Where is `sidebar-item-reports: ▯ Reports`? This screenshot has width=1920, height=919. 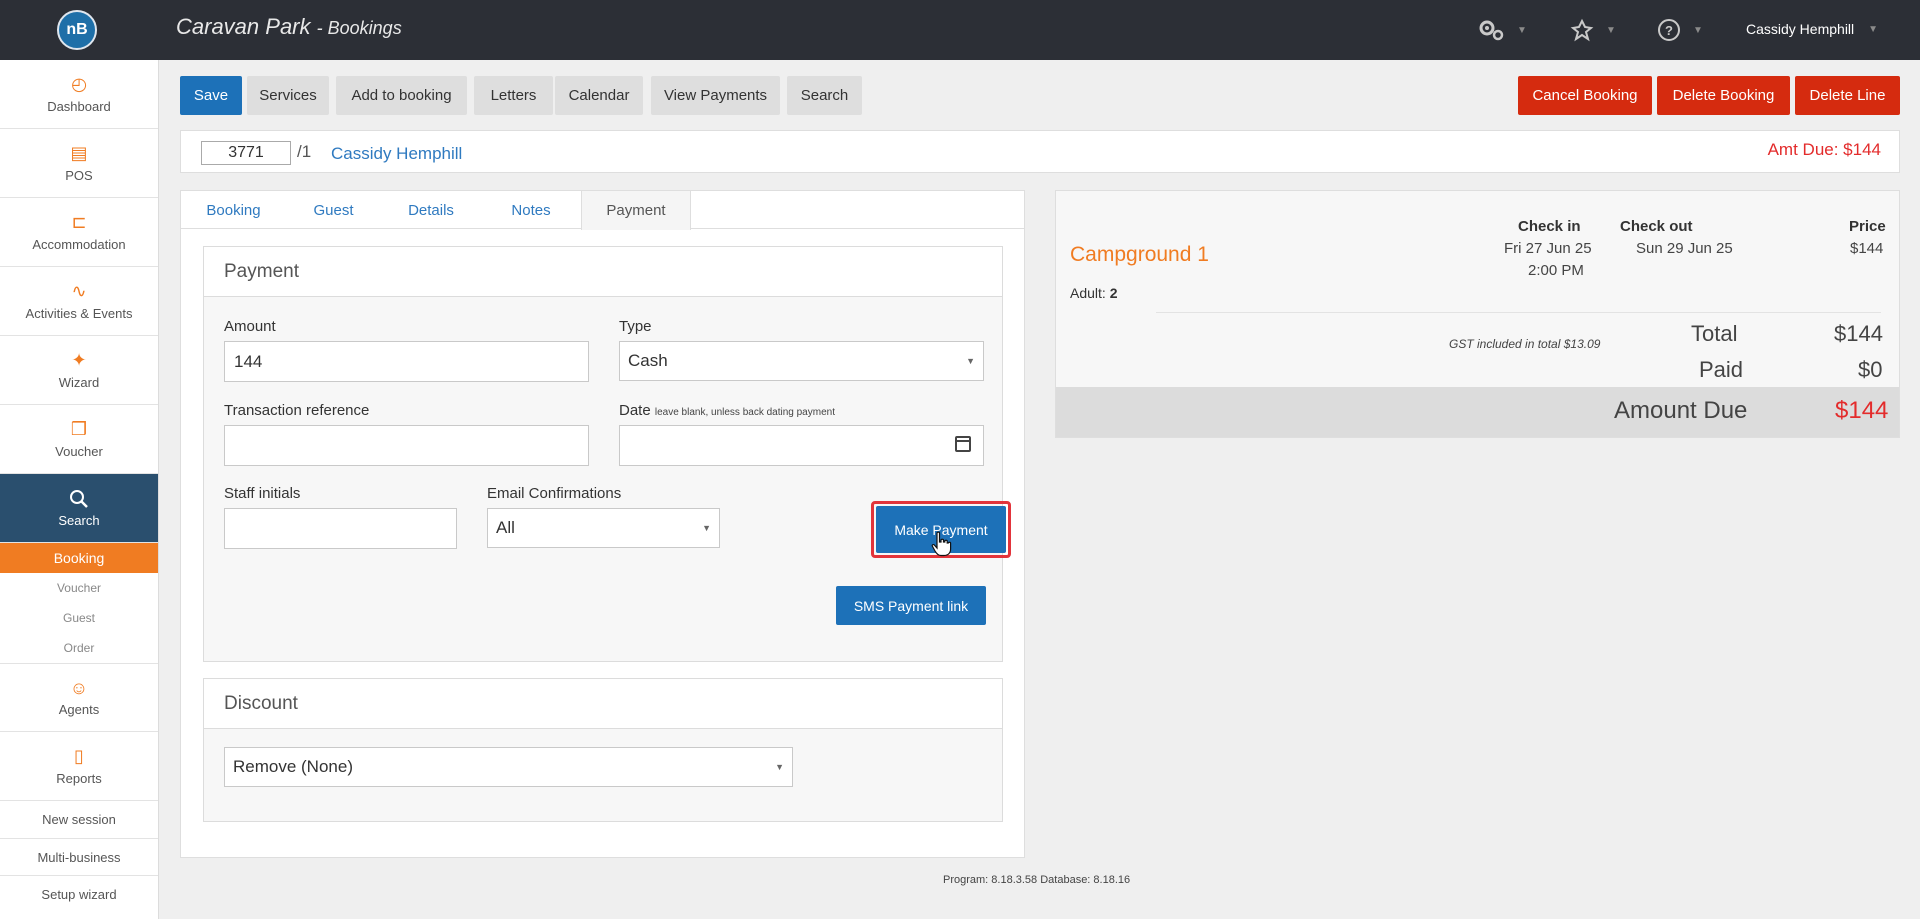 sidebar-item-reports: ▯ Reports is located at coordinates (79, 766).